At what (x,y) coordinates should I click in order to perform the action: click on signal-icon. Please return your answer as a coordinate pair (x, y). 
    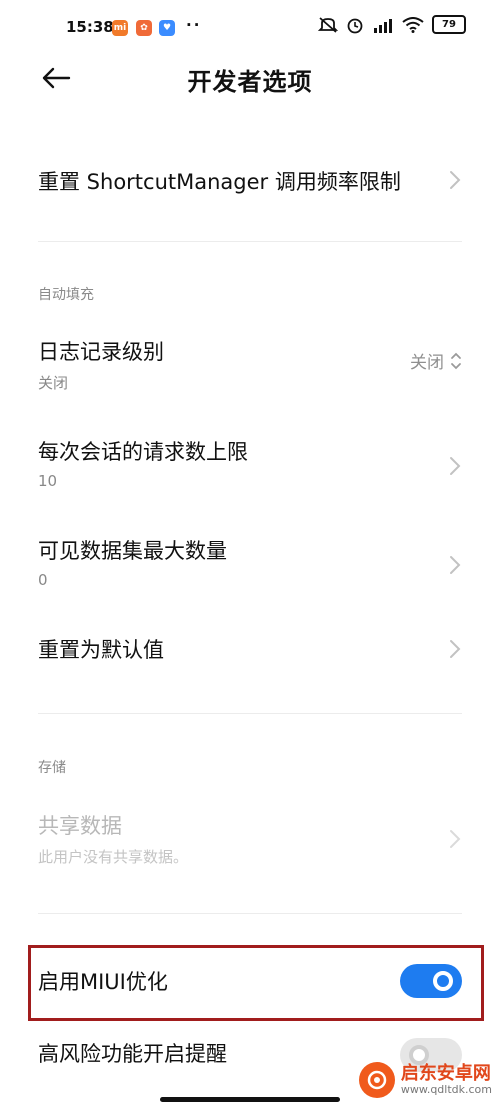
    Looking at the image, I should click on (383, 25).